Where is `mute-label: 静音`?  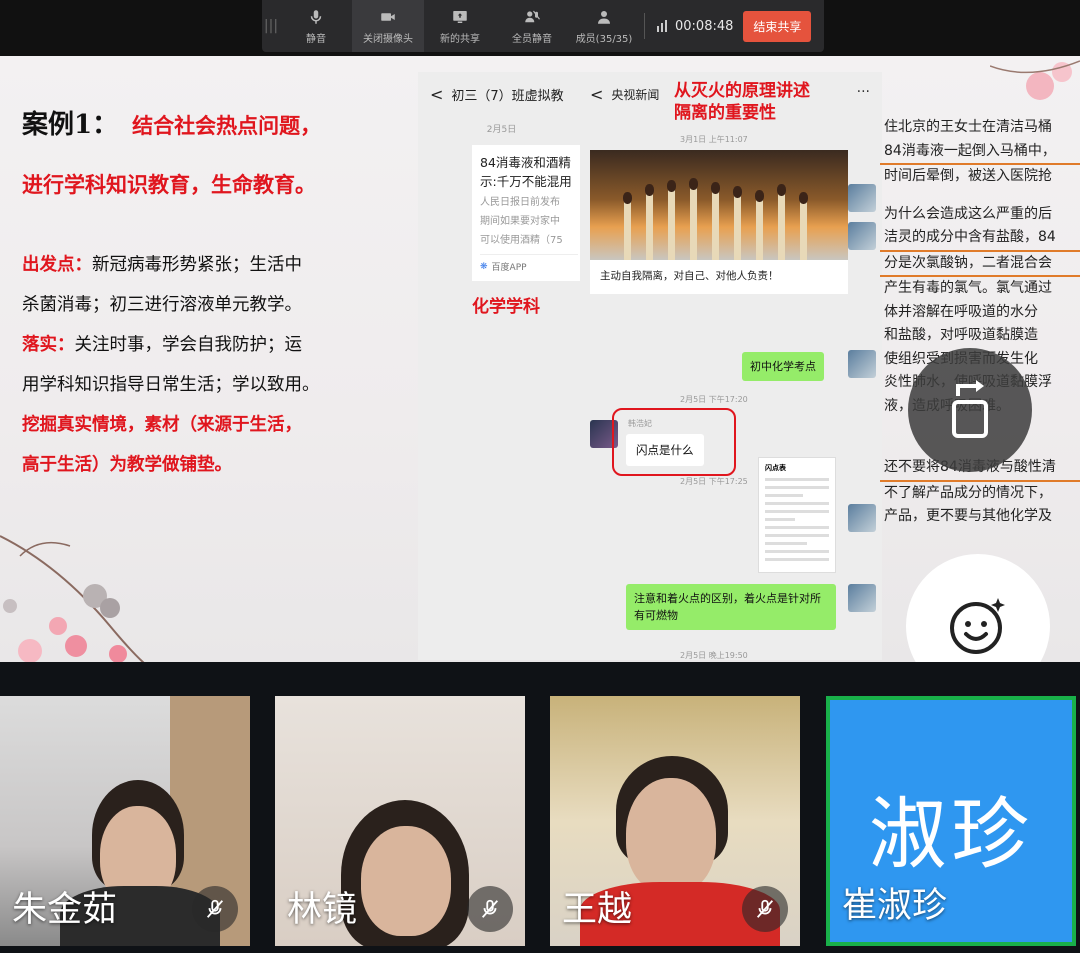 mute-label: 静音 is located at coordinates (316, 39).